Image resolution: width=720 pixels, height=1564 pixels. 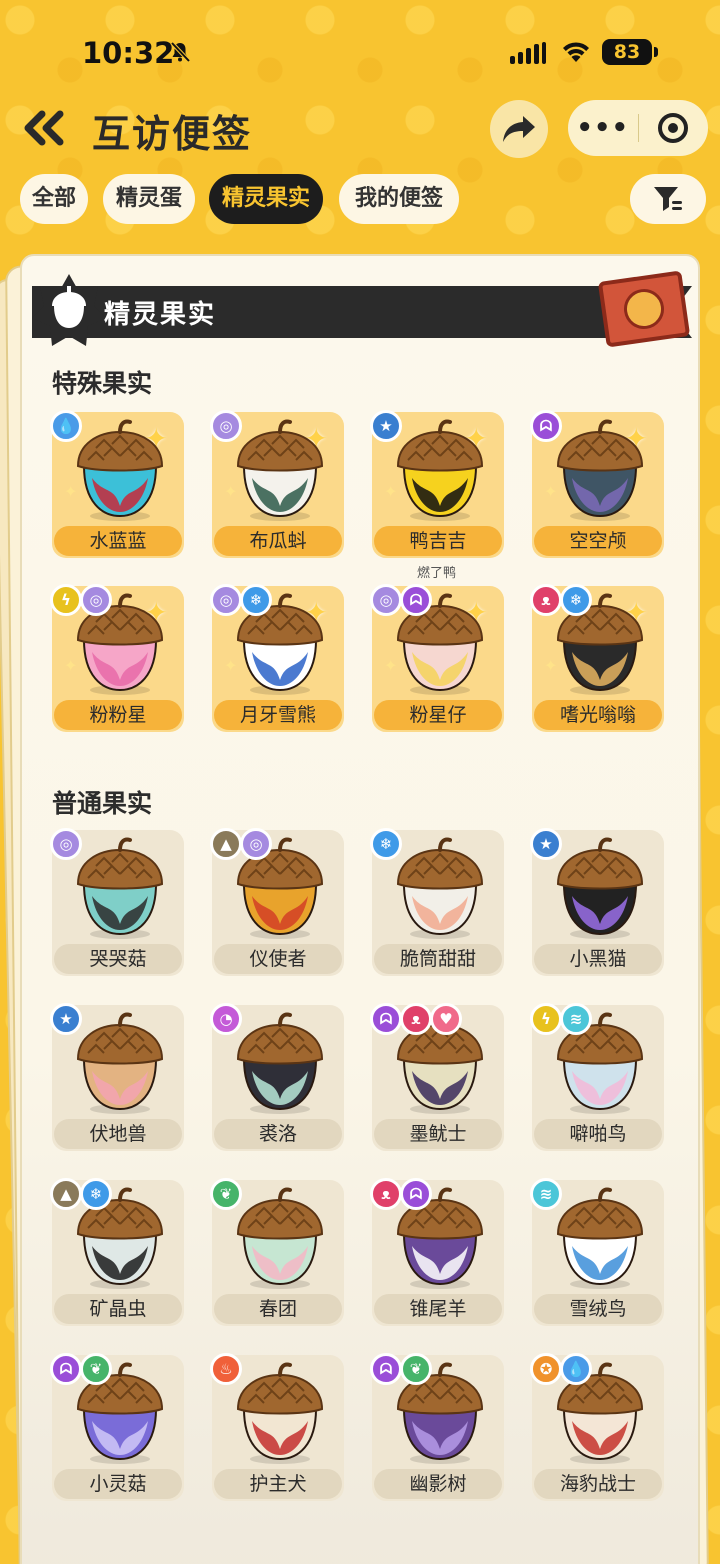 I want to click on type-icons: ❦, so click(x=226, y=1194).